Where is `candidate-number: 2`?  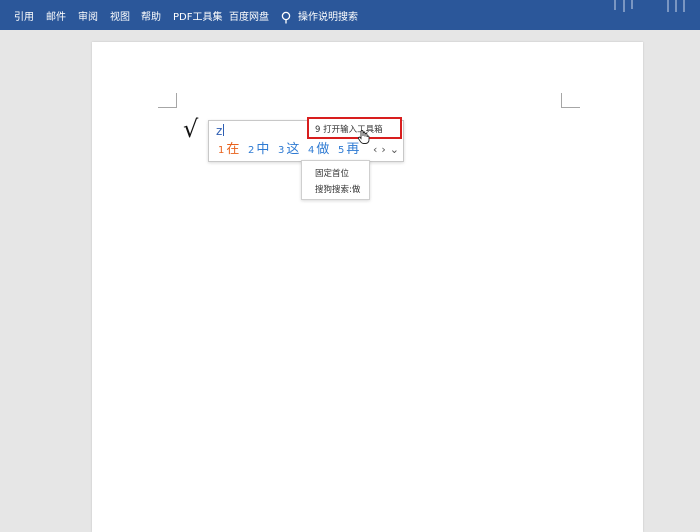 candidate-number: 2 is located at coordinates (251, 150).